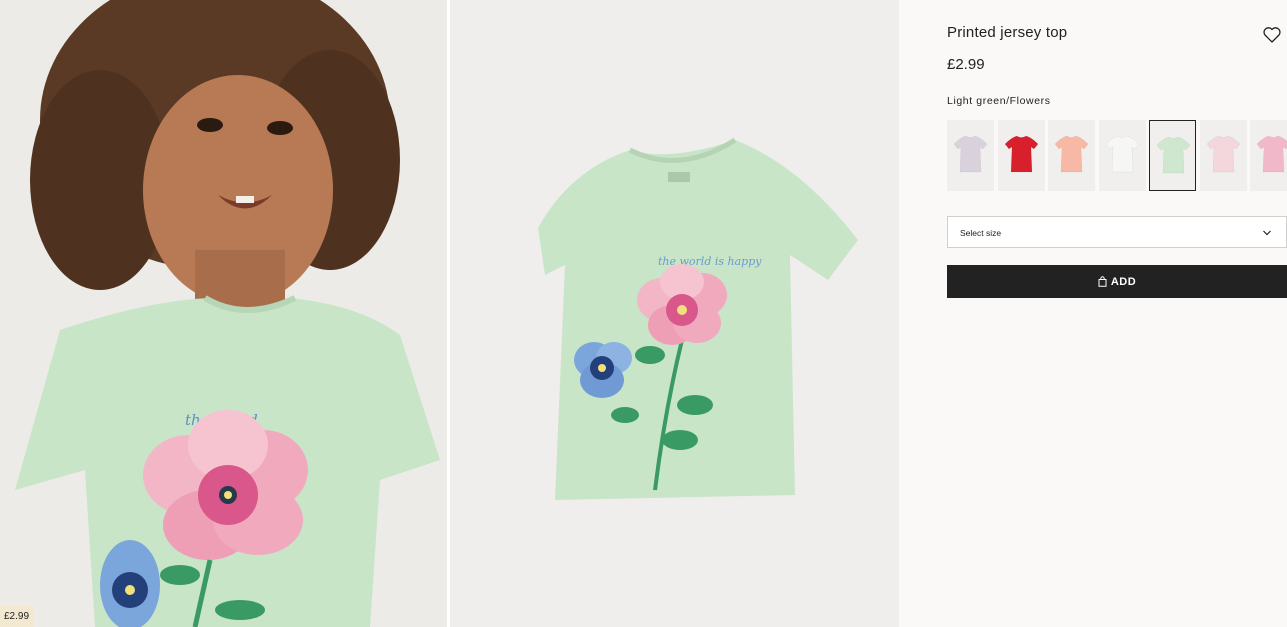 Image resolution: width=1287 pixels, height=627 pixels. Describe the element at coordinates (966, 64) in the screenshot. I see `product-price: £2.99` at that location.